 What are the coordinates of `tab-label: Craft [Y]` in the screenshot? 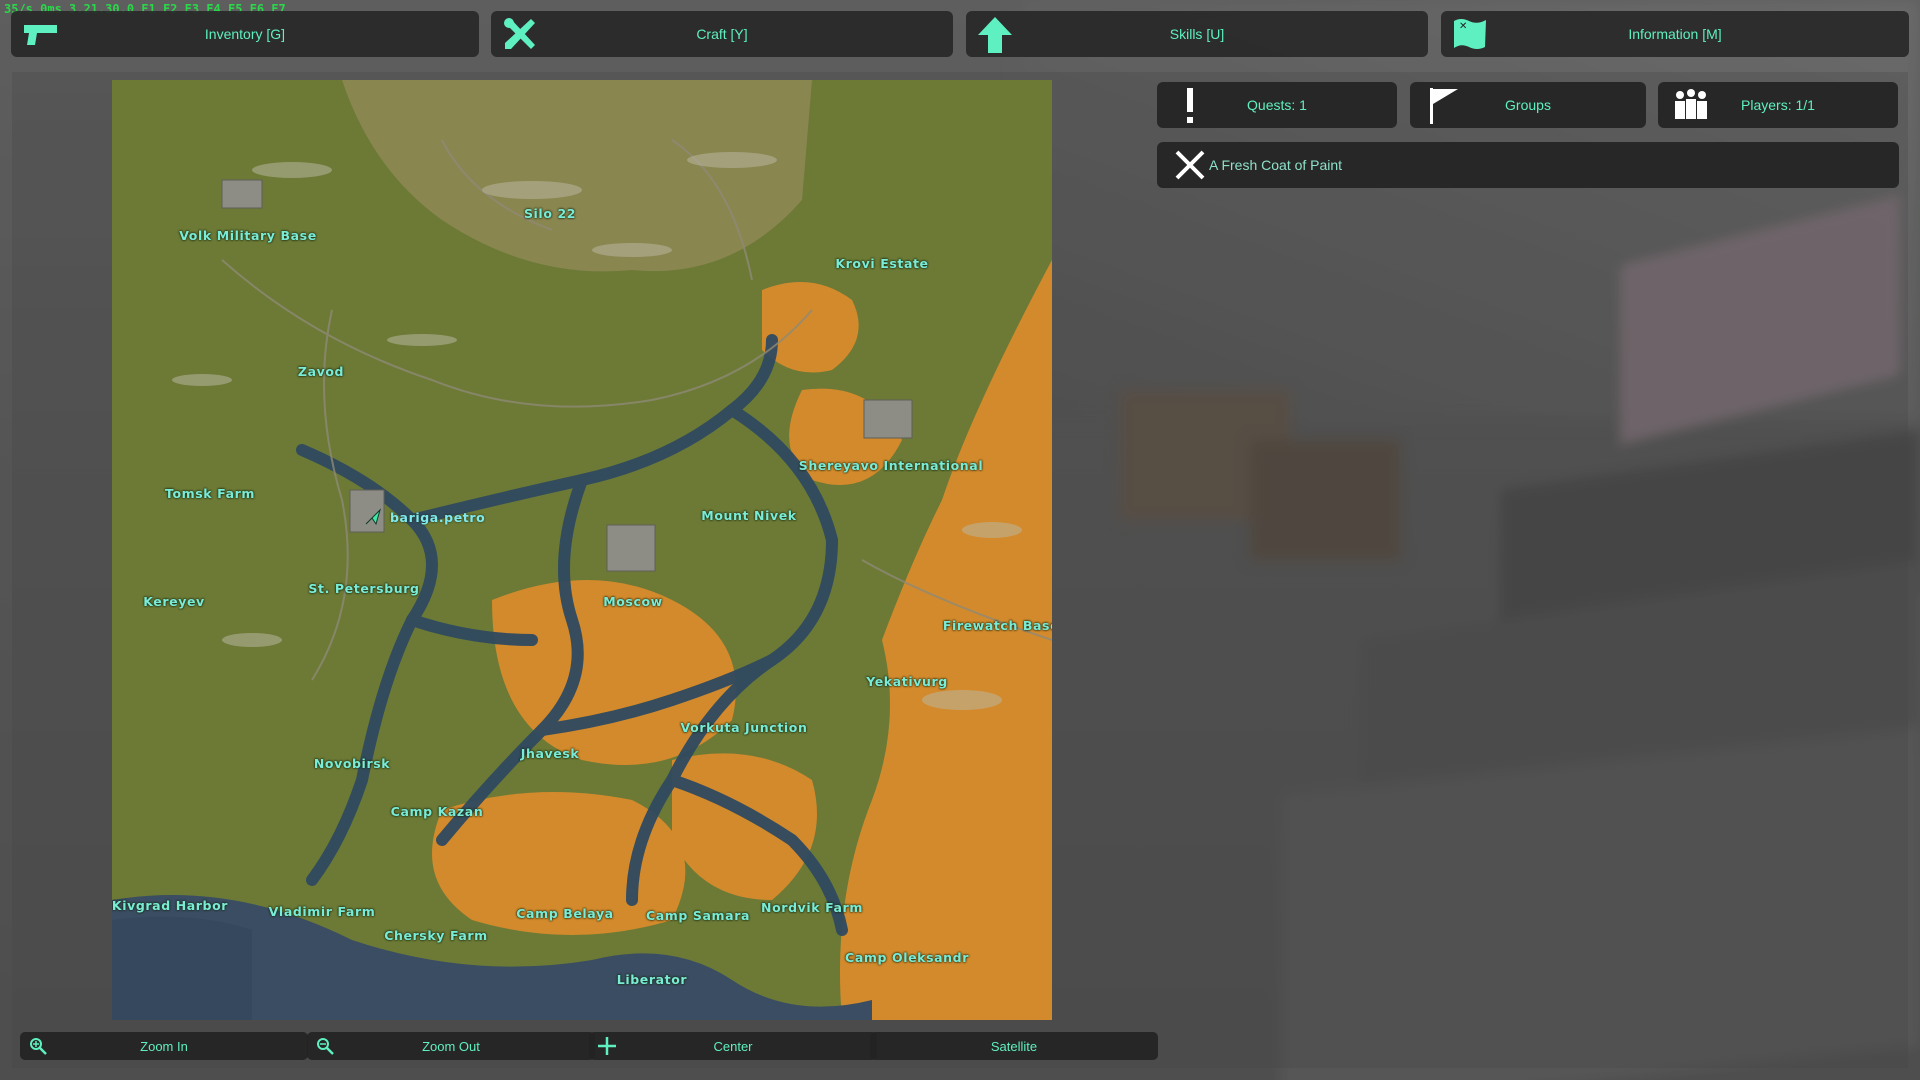 It's located at (722, 34).